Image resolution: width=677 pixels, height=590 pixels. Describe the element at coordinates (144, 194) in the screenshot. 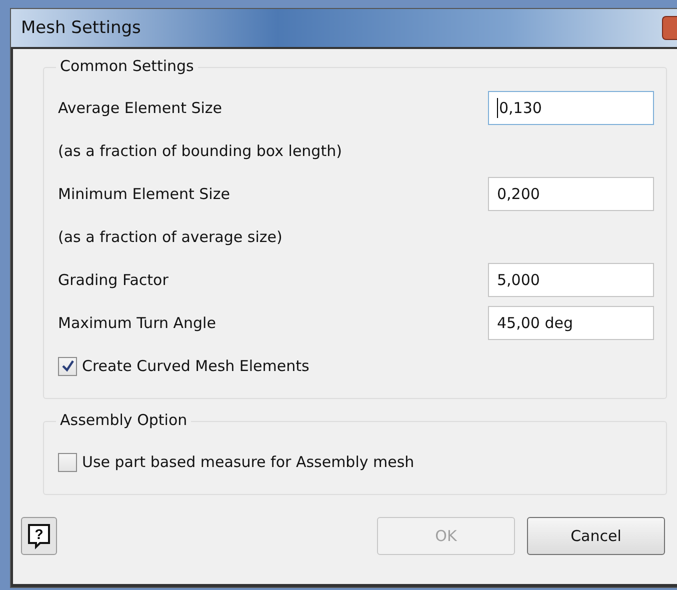

I see `field-label: Minimum Element Size` at that location.